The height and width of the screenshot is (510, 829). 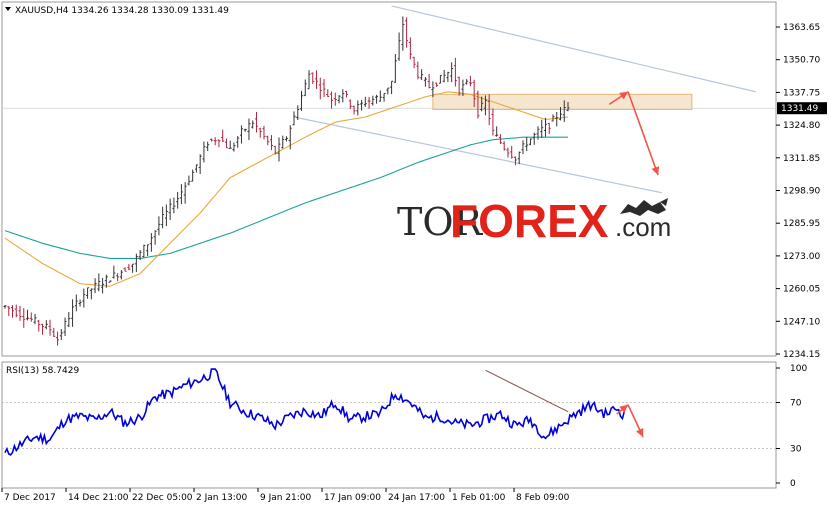 What do you see at coordinates (162, 498) in the screenshot?
I see `time-tick-label: 22 Dec 05:00` at bounding box center [162, 498].